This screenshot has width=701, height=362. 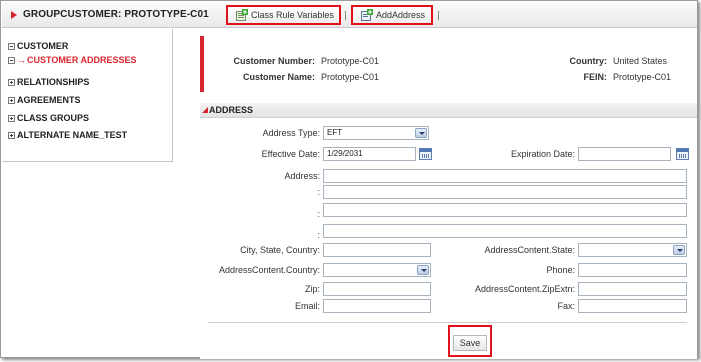 What do you see at coordinates (278, 77) in the screenshot?
I see `customer-name-label: Customer Name:` at bounding box center [278, 77].